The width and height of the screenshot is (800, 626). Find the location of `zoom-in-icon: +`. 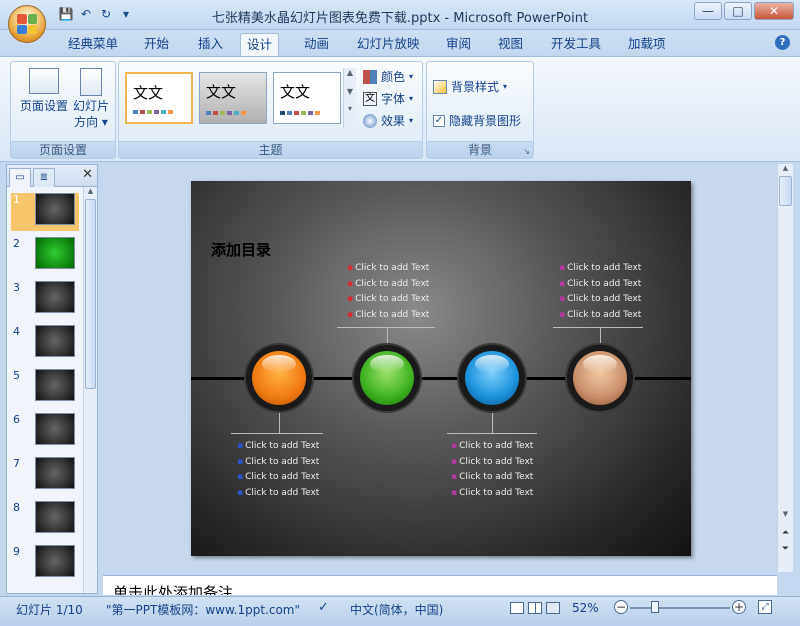

zoom-in-icon: + is located at coordinates (739, 607).